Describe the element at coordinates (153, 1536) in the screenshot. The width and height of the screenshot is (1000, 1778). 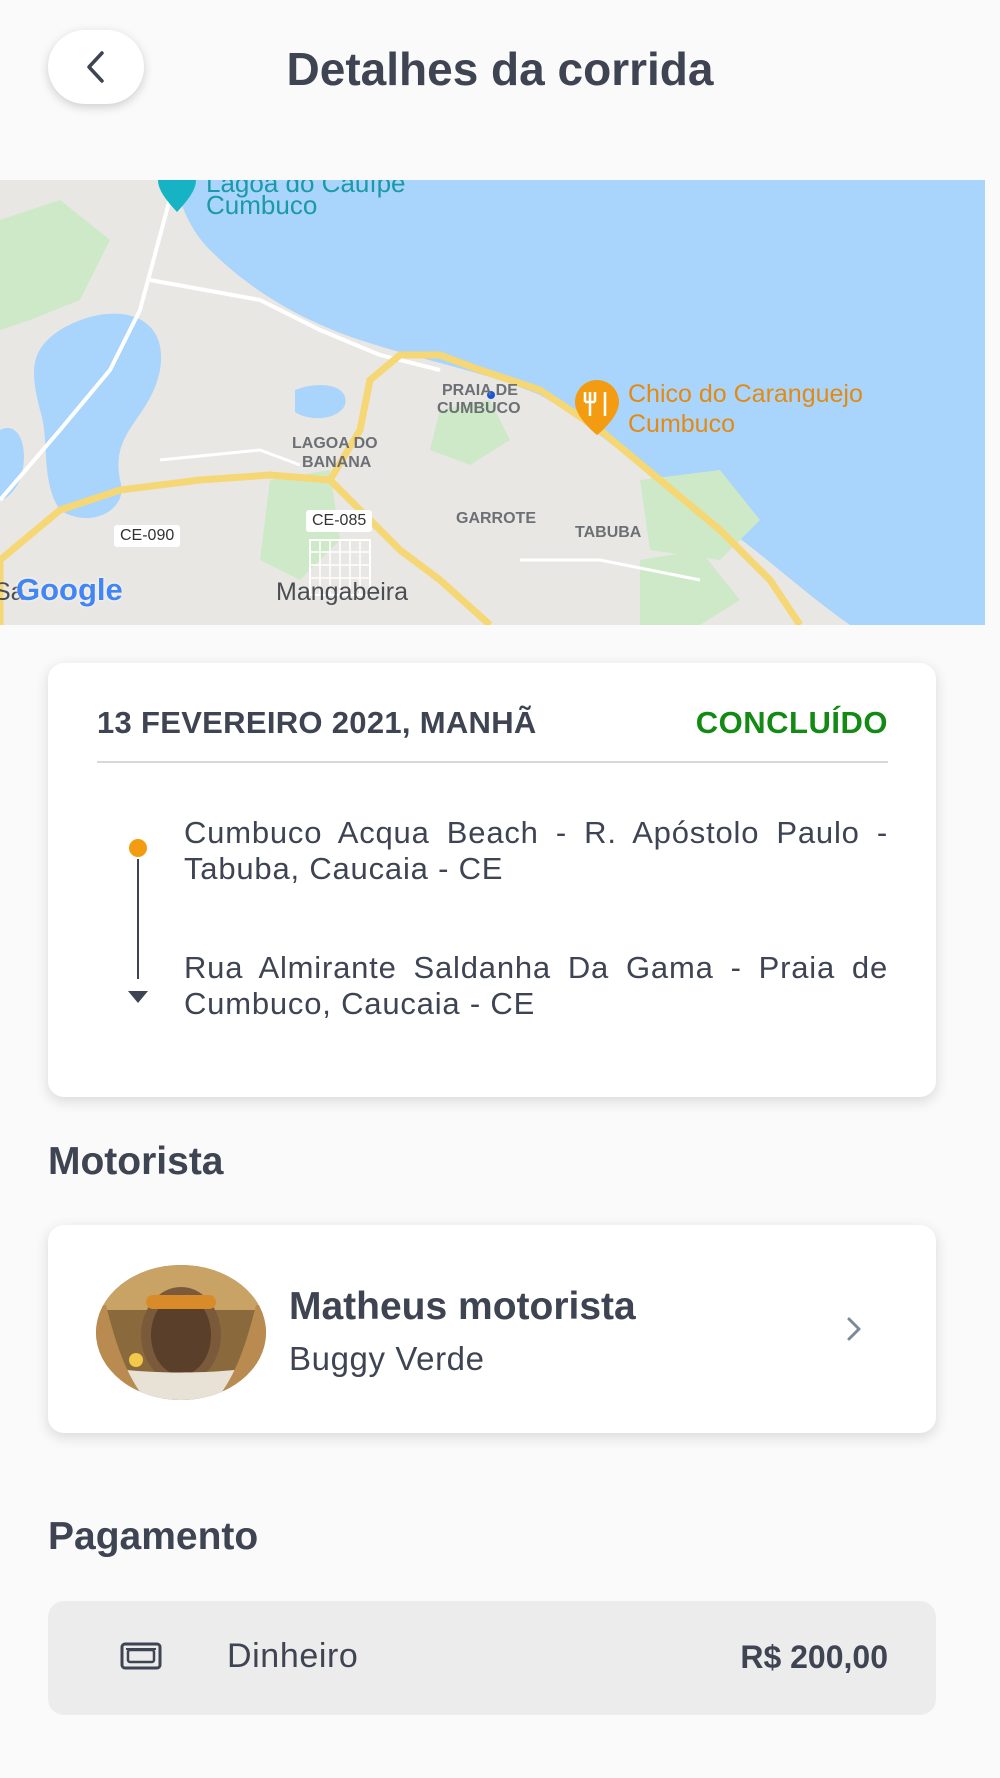
I see `payment-section-title: Pagamento` at that location.